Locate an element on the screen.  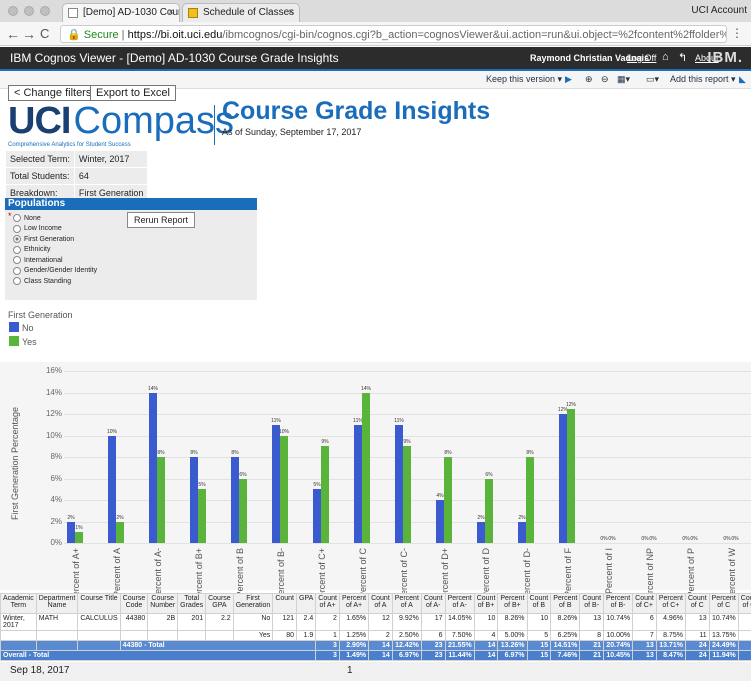
column-header: Count of C+ is located at coordinates (644, 603).